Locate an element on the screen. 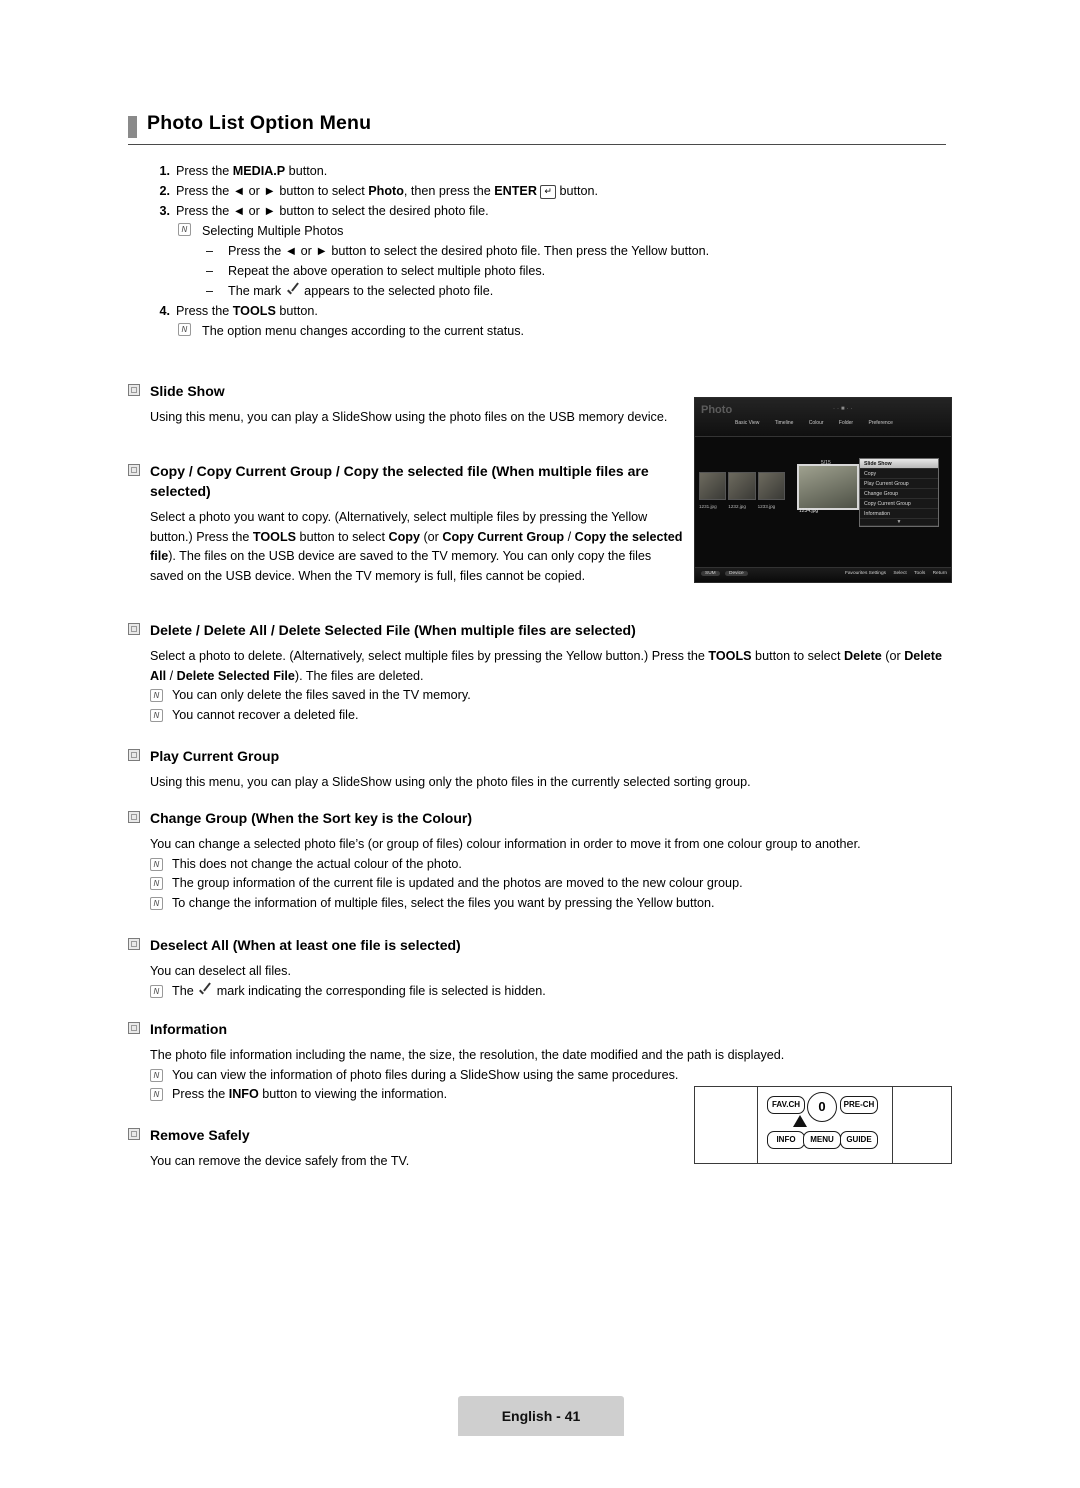 The height and width of the screenshot is (1488, 1080). tv-menu-item-copy: Copy is located at coordinates (899, 474).